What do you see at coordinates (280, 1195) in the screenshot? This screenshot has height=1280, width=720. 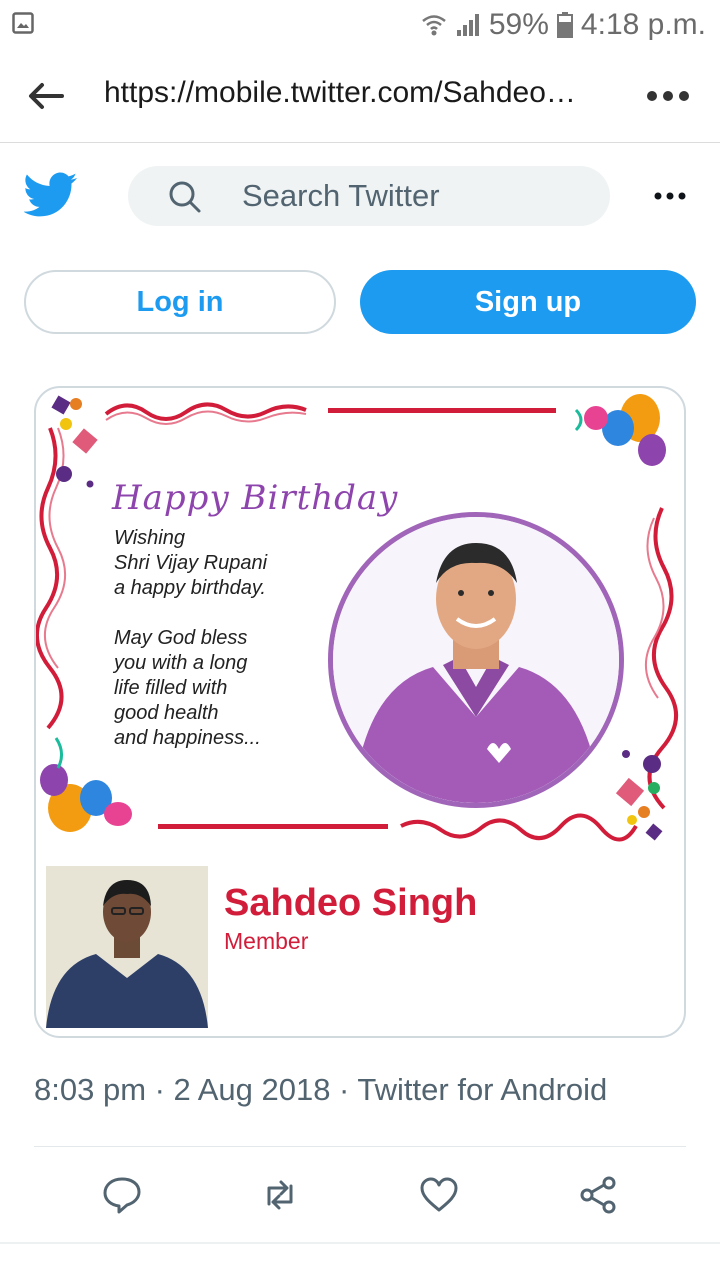 I see `retweet-icon` at bounding box center [280, 1195].